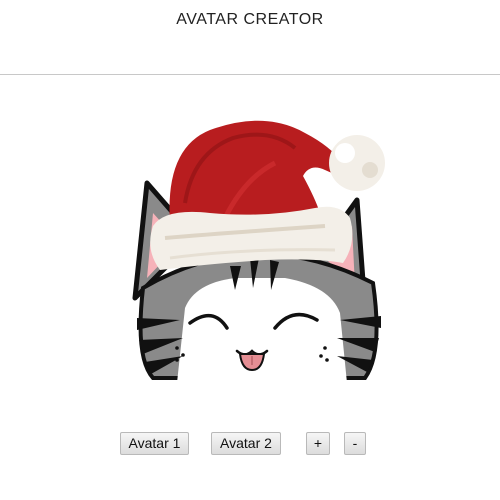 This screenshot has height=500, width=500. Describe the element at coordinates (246, 443) in the screenshot. I see `avatar-2-button: Avatar 2` at that location.